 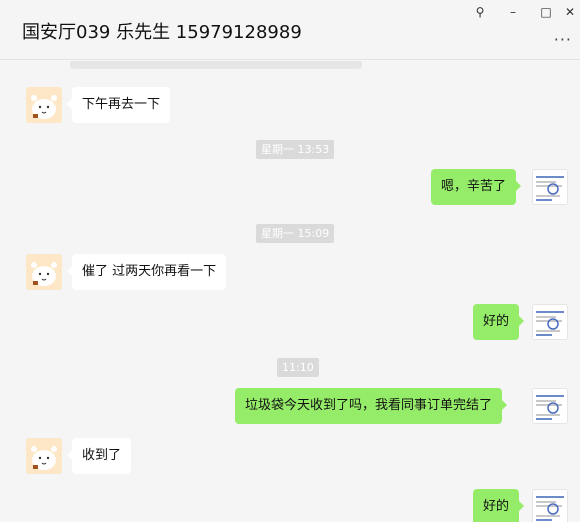 What do you see at coordinates (480, 12) in the screenshot?
I see `pin-icon: ⚲` at bounding box center [480, 12].